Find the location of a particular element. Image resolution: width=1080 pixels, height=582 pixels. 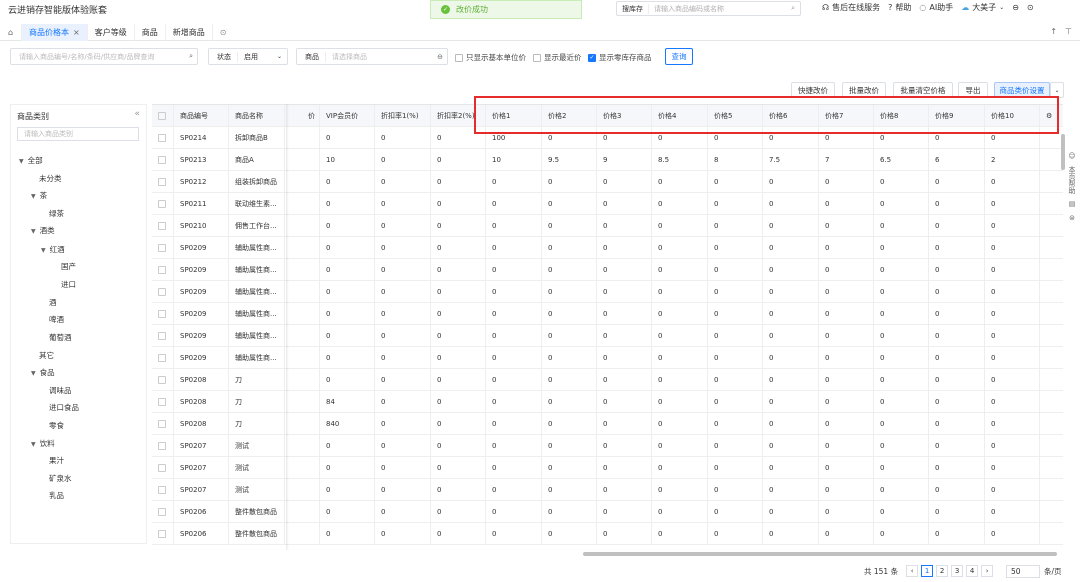

category-search-input: 请输入商品类别 is located at coordinates (78, 134).